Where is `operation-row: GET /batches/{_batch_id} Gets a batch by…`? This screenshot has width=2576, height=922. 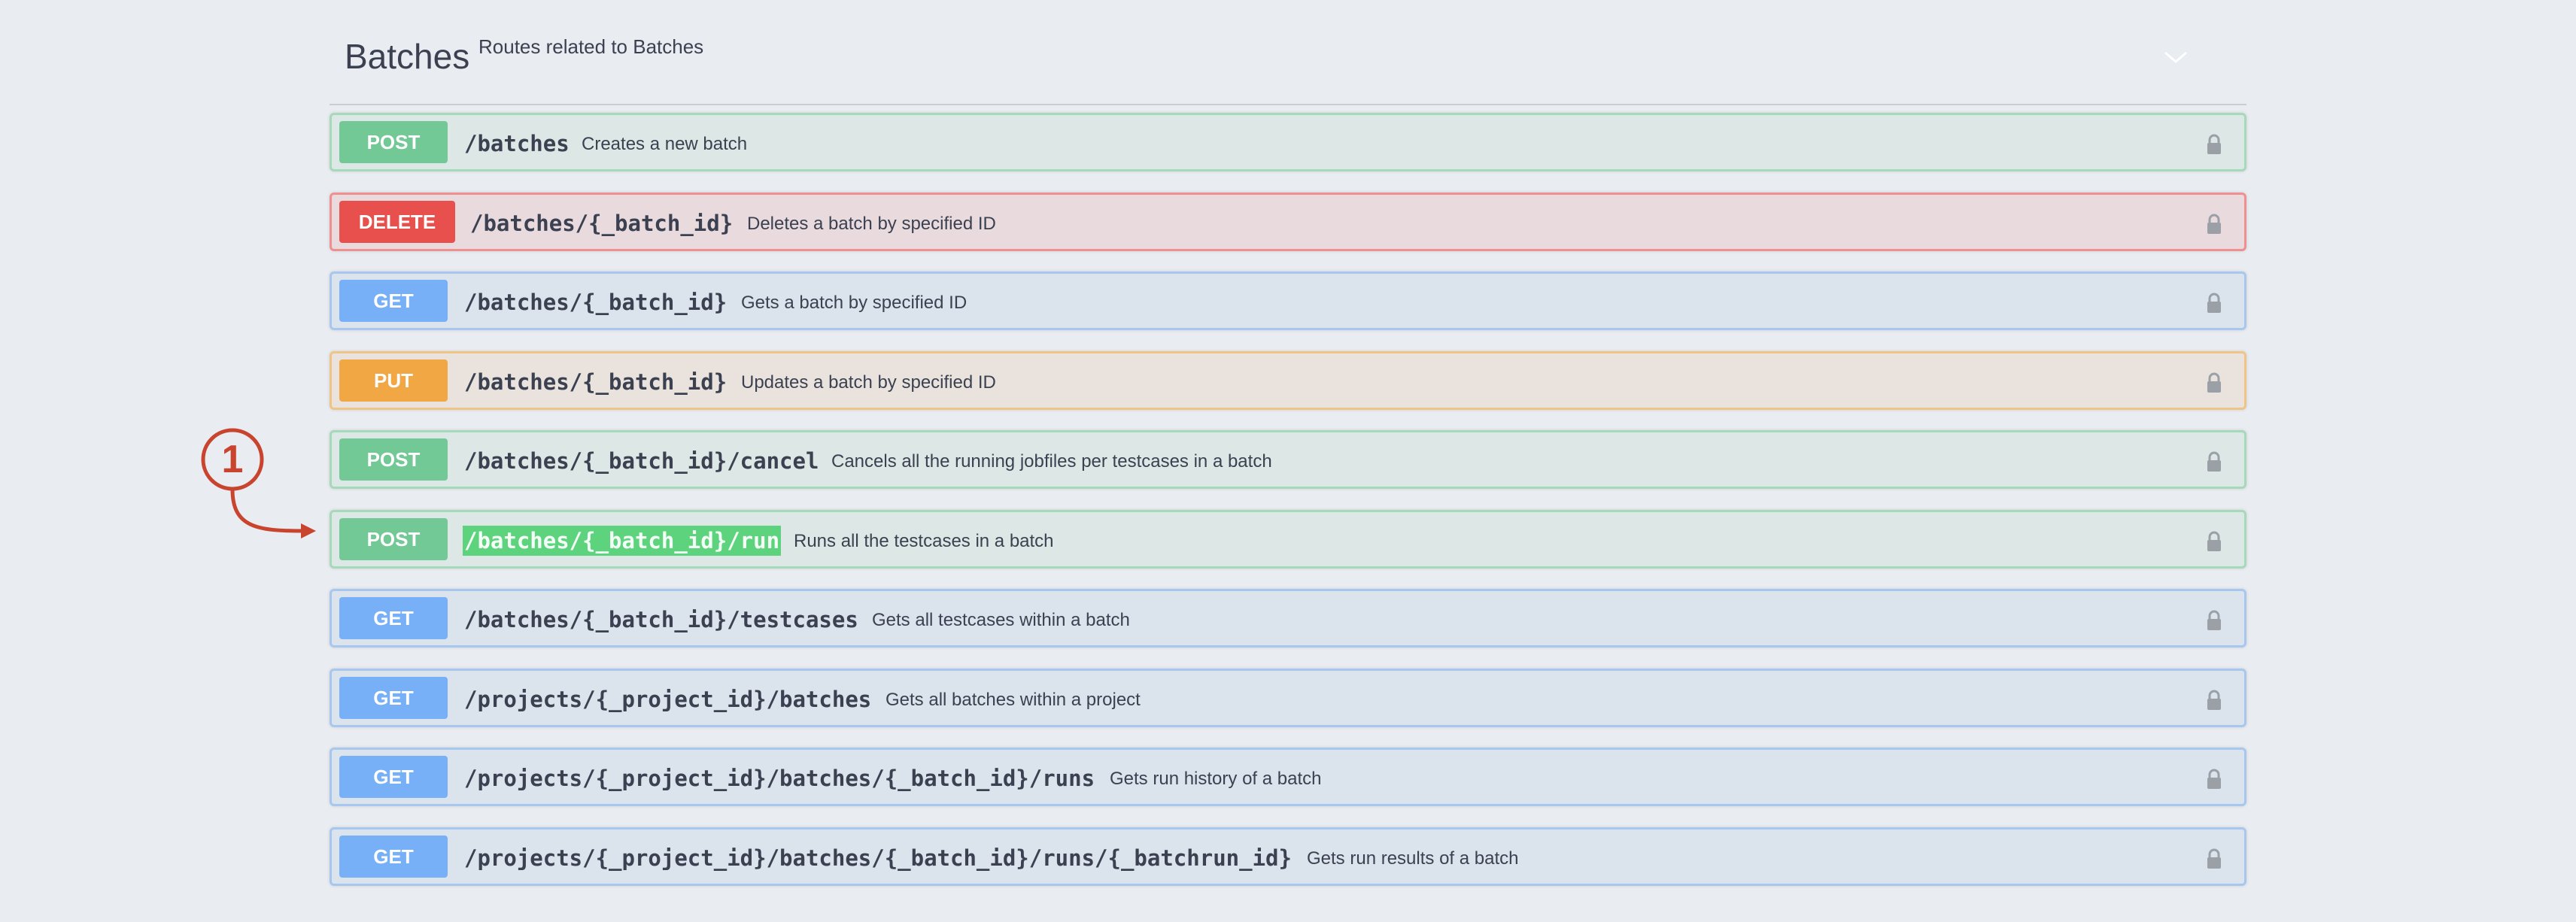 operation-row: GET /batches/{_batch_id} Gets a batch by… is located at coordinates (1288, 300).